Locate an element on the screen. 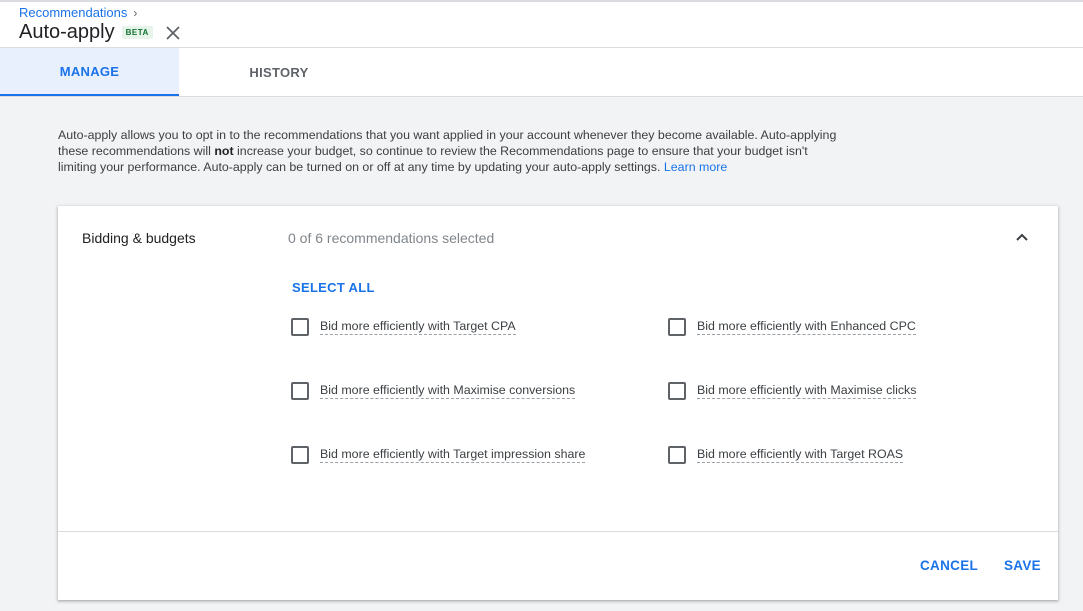 The height and width of the screenshot is (611, 1083). close-button is located at coordinates (173, 33).